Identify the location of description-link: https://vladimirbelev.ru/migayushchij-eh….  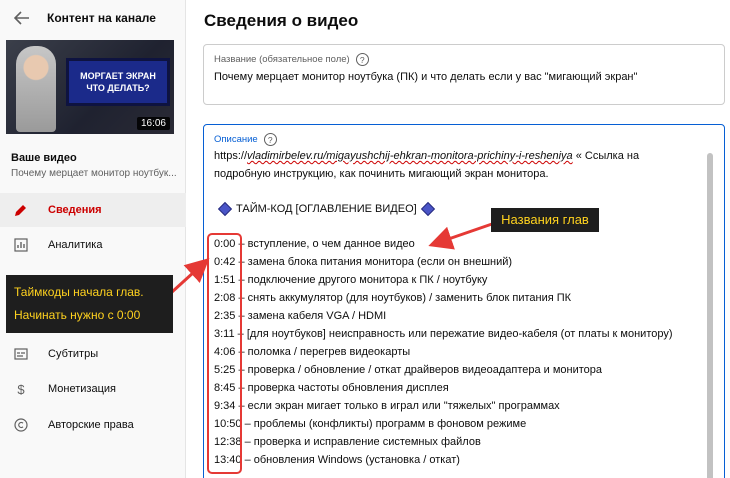
(393, 156).